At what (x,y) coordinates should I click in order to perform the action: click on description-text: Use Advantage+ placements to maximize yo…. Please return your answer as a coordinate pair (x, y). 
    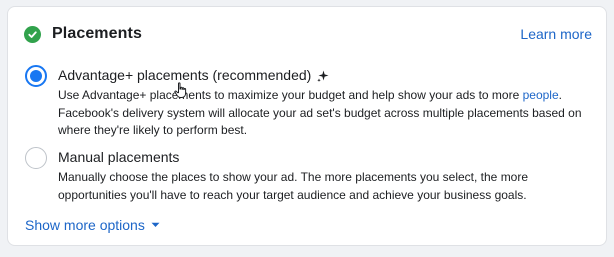
    Looking at the image, I should click on (290, 95).